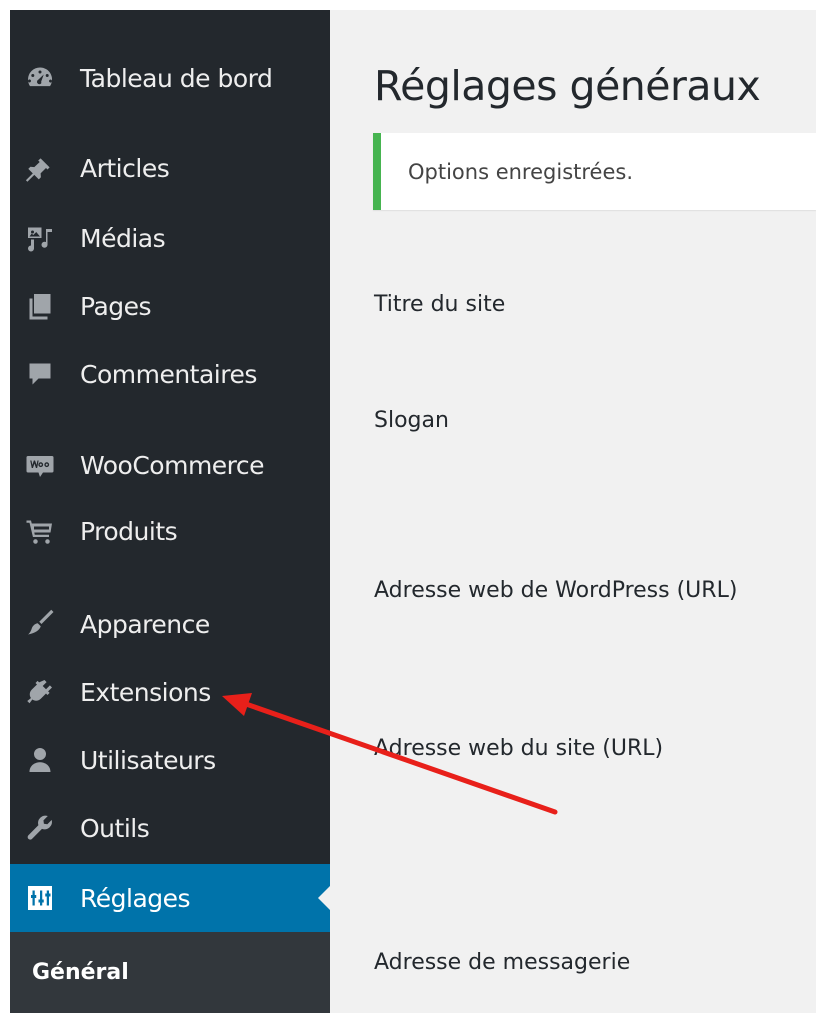 Image resolution: width=816 pixels, height=1013 pixels. What do you see at coordinates (40, 168) in the screenshot?
I see `pin-icon` at bounding box center [40, 168].